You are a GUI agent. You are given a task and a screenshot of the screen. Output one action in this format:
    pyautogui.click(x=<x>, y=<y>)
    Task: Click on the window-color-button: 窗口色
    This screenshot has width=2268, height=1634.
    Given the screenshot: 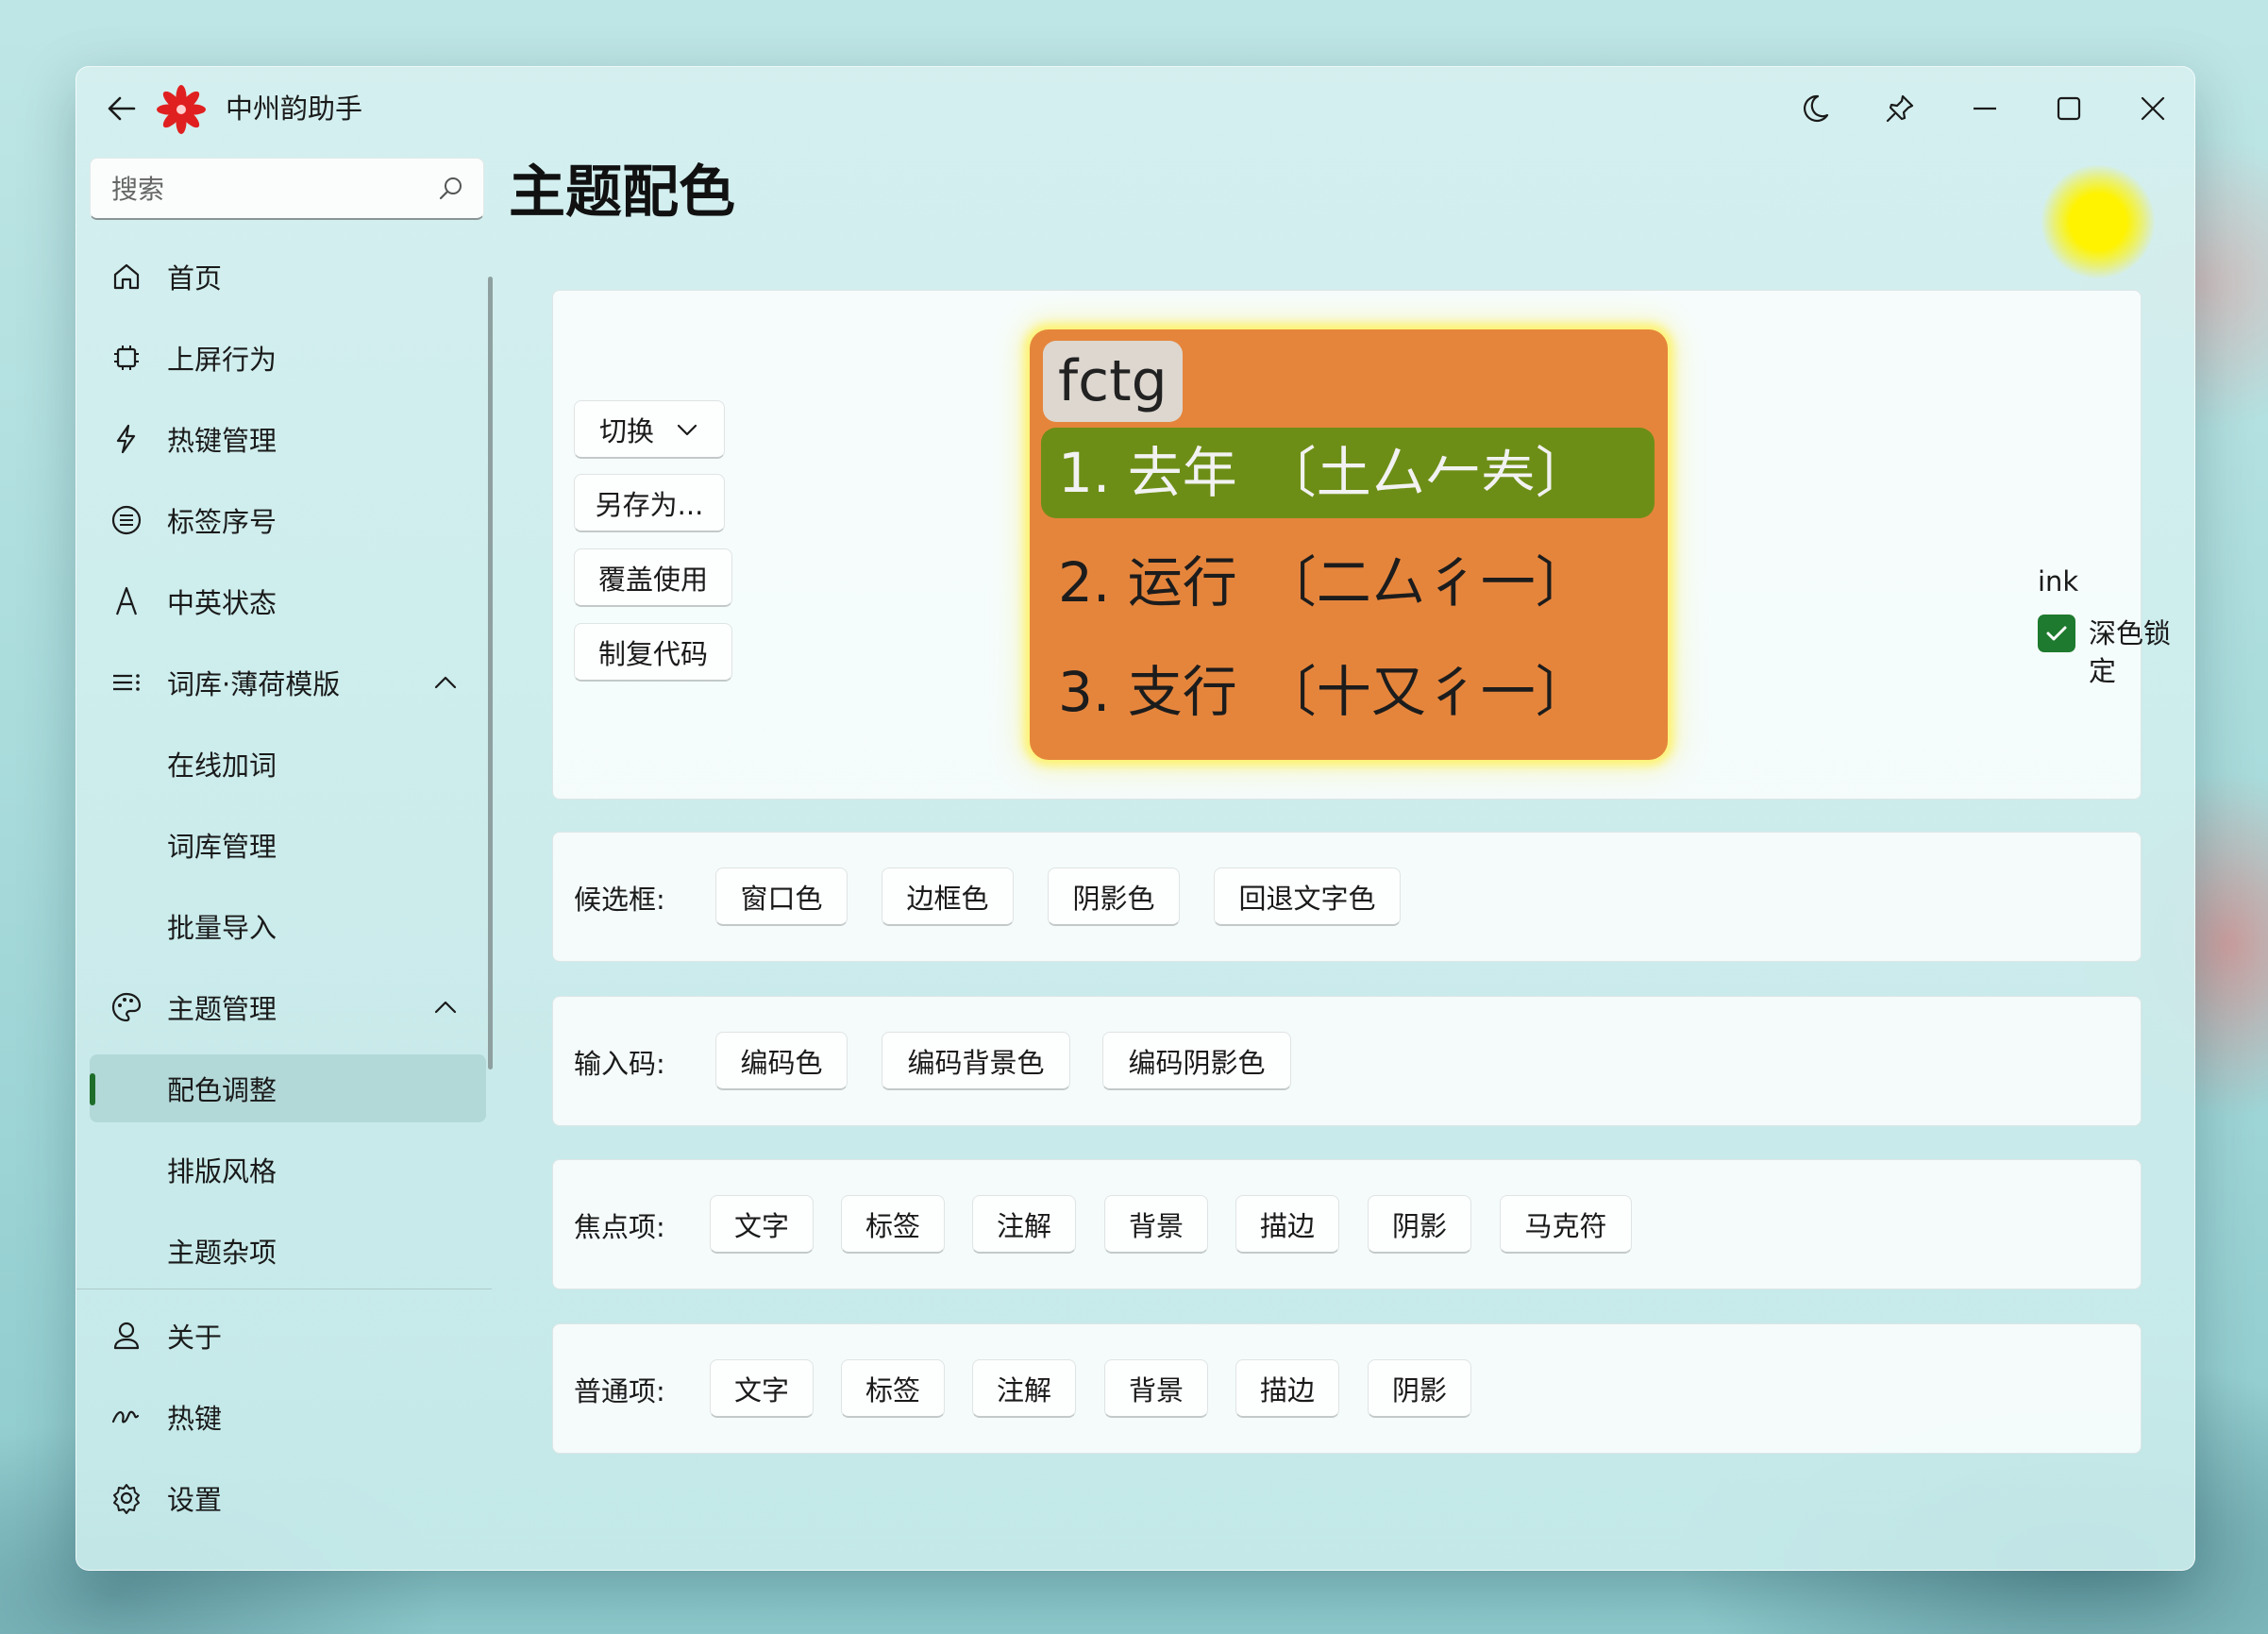 What is the action you would take?
    pyautogui.click(x=781, y=897)
    